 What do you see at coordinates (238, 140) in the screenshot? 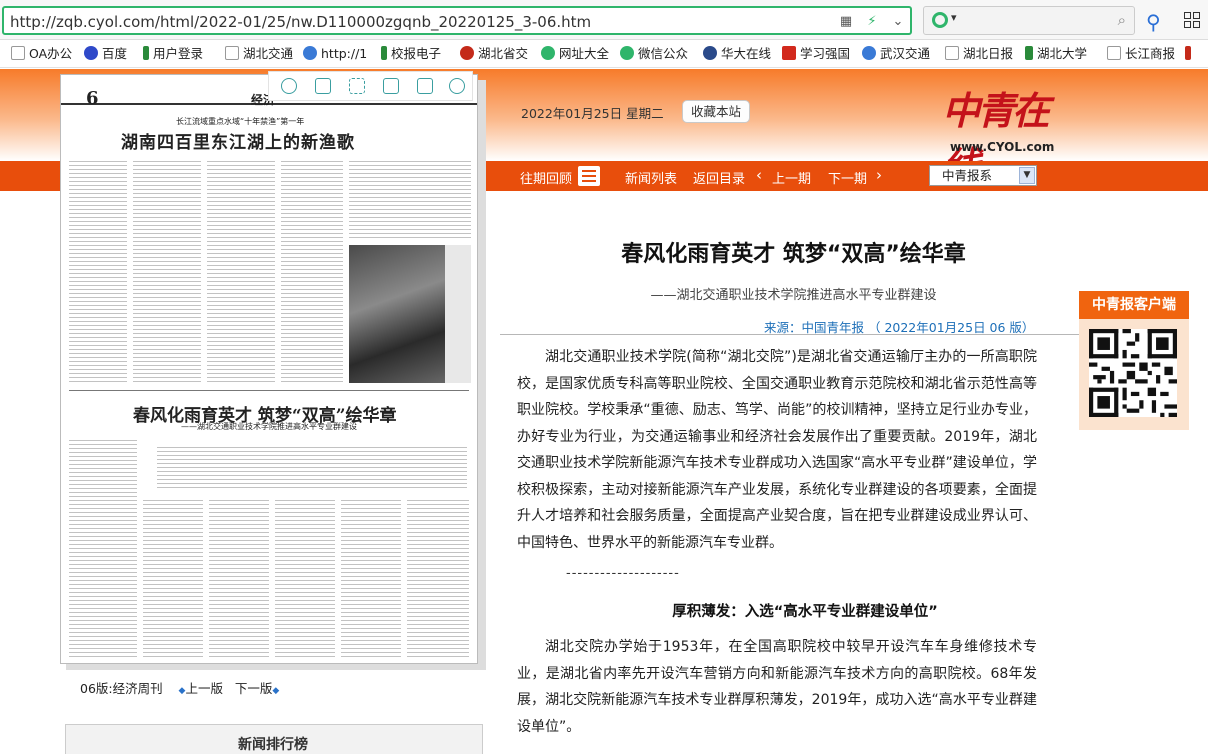
I see `paper-headline-1: 湖南四百里东江湖上的新渔歌` at bounding box center [238, 140].